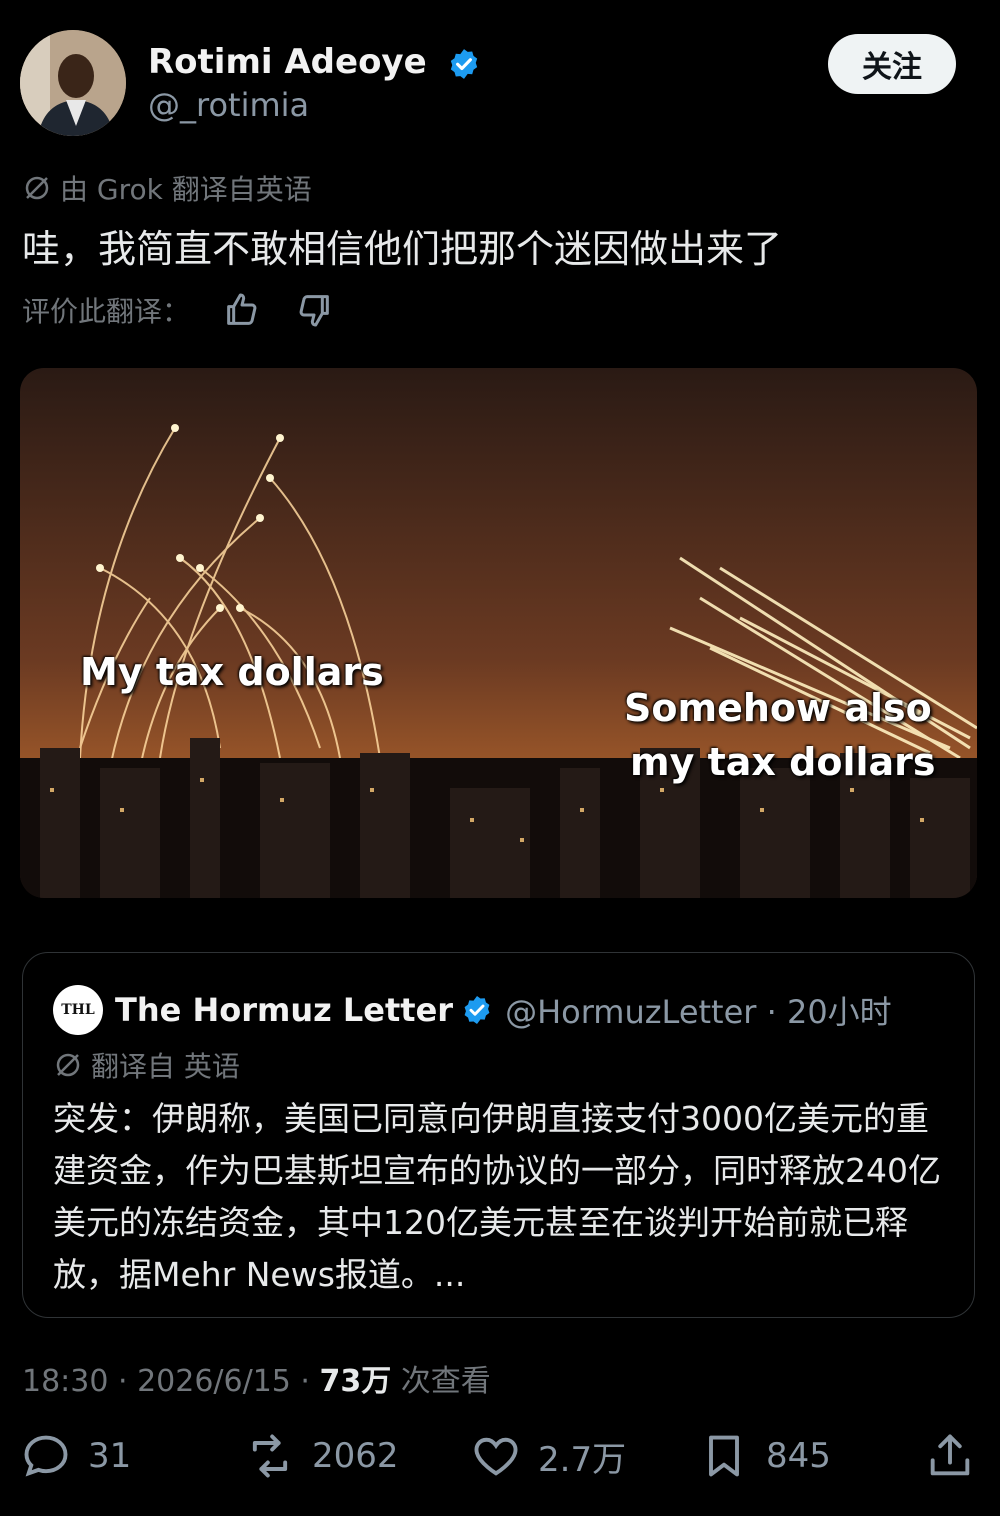 This screenshot has width=1000, height=1516. Describe the element at coordinates (503, 1010) in the screenshot. I see `quote-header: The Hormuz Letter @HormuzLetter · 20小时` at that location.